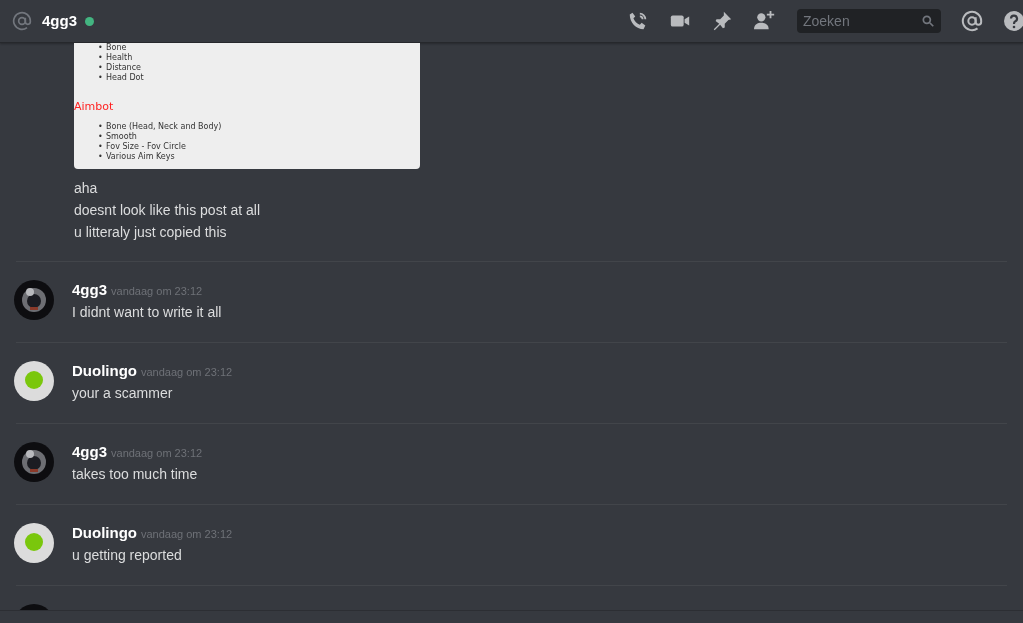 The image size is (1023, 623). I want to click on channel-title: 4gg3, so click(59, 20).